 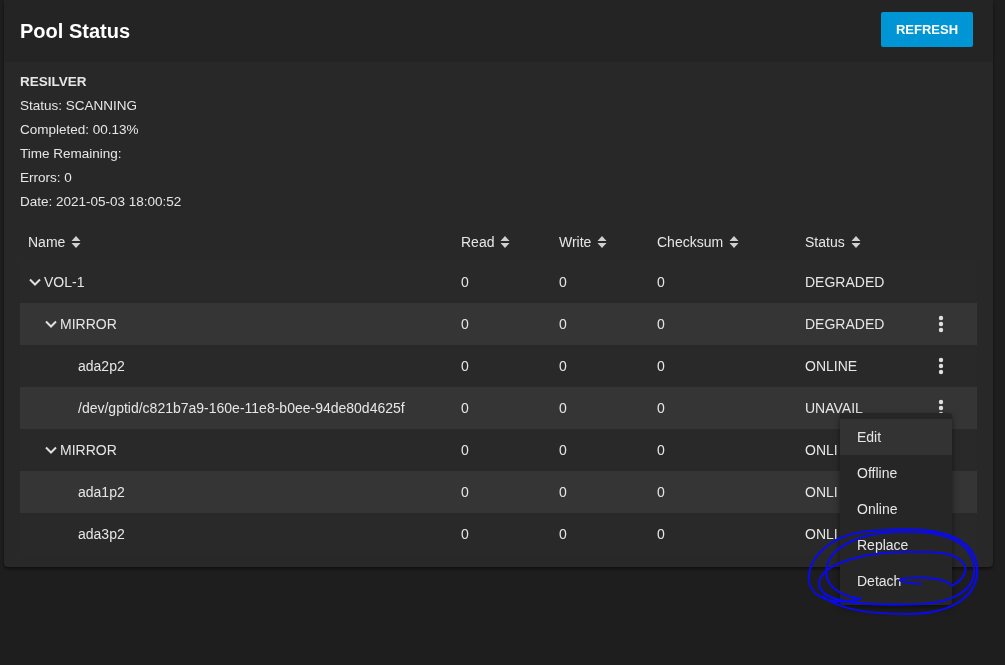 I want to click on device-name: ada2p2, so click(x=101, y=366).